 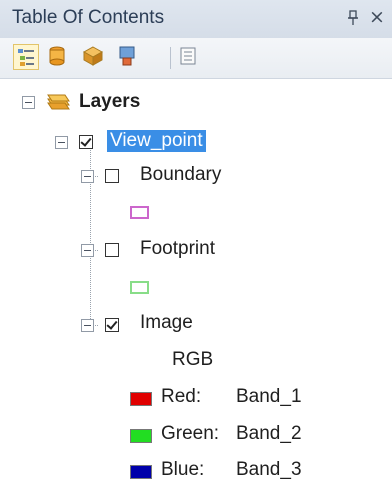 I want to click on rgb-heading: RGB, so click(x=193, y=359).